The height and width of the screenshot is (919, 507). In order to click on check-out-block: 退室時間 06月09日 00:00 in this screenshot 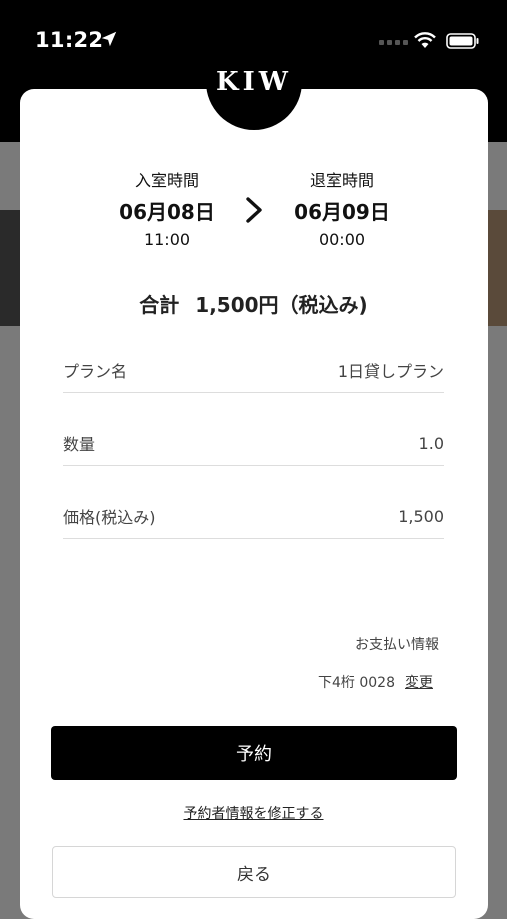, I will do `click(342, 210)`.